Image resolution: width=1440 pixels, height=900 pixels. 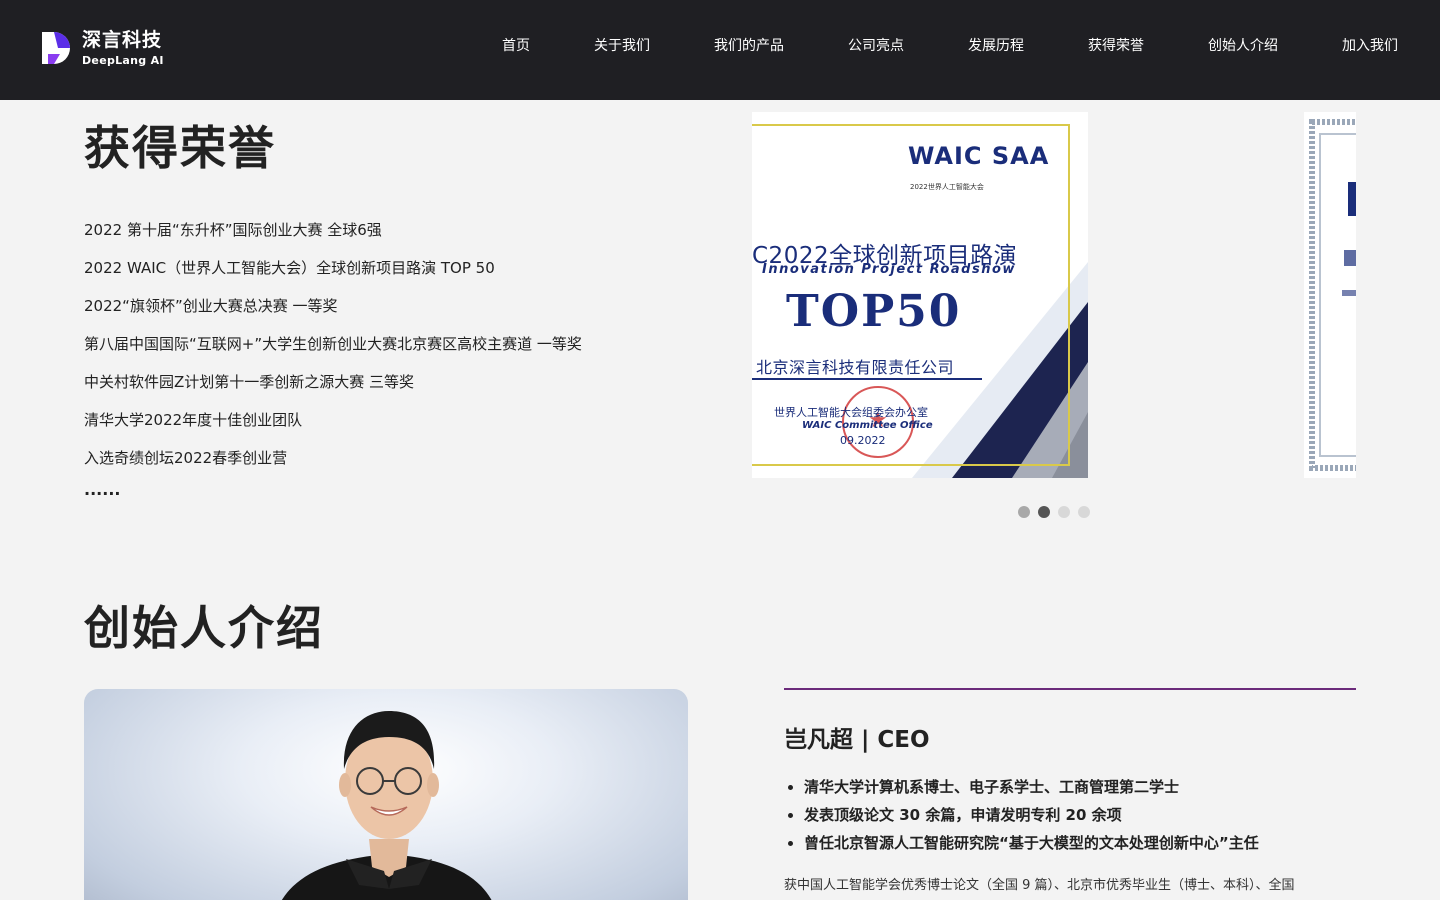 I want to click on nav-home: 首页, so click(x=516, y=45).